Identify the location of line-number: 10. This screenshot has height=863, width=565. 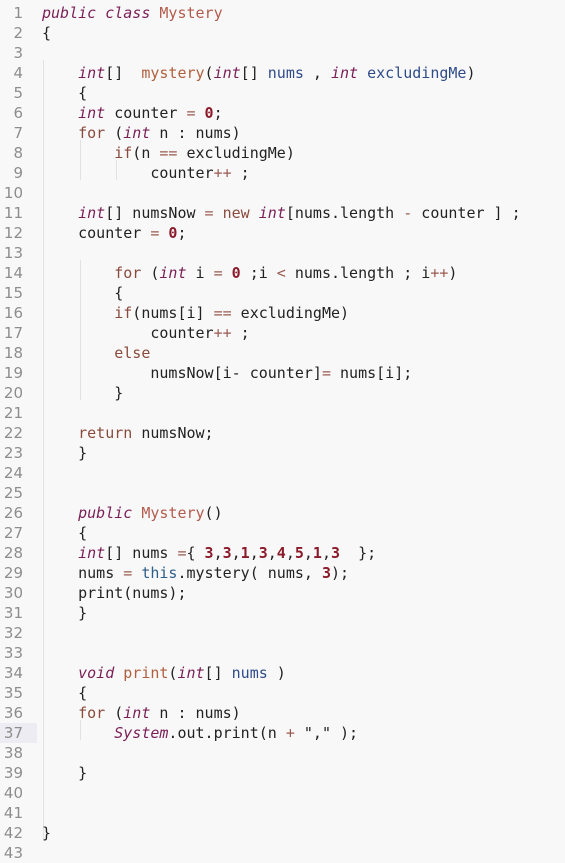
(13, 193).